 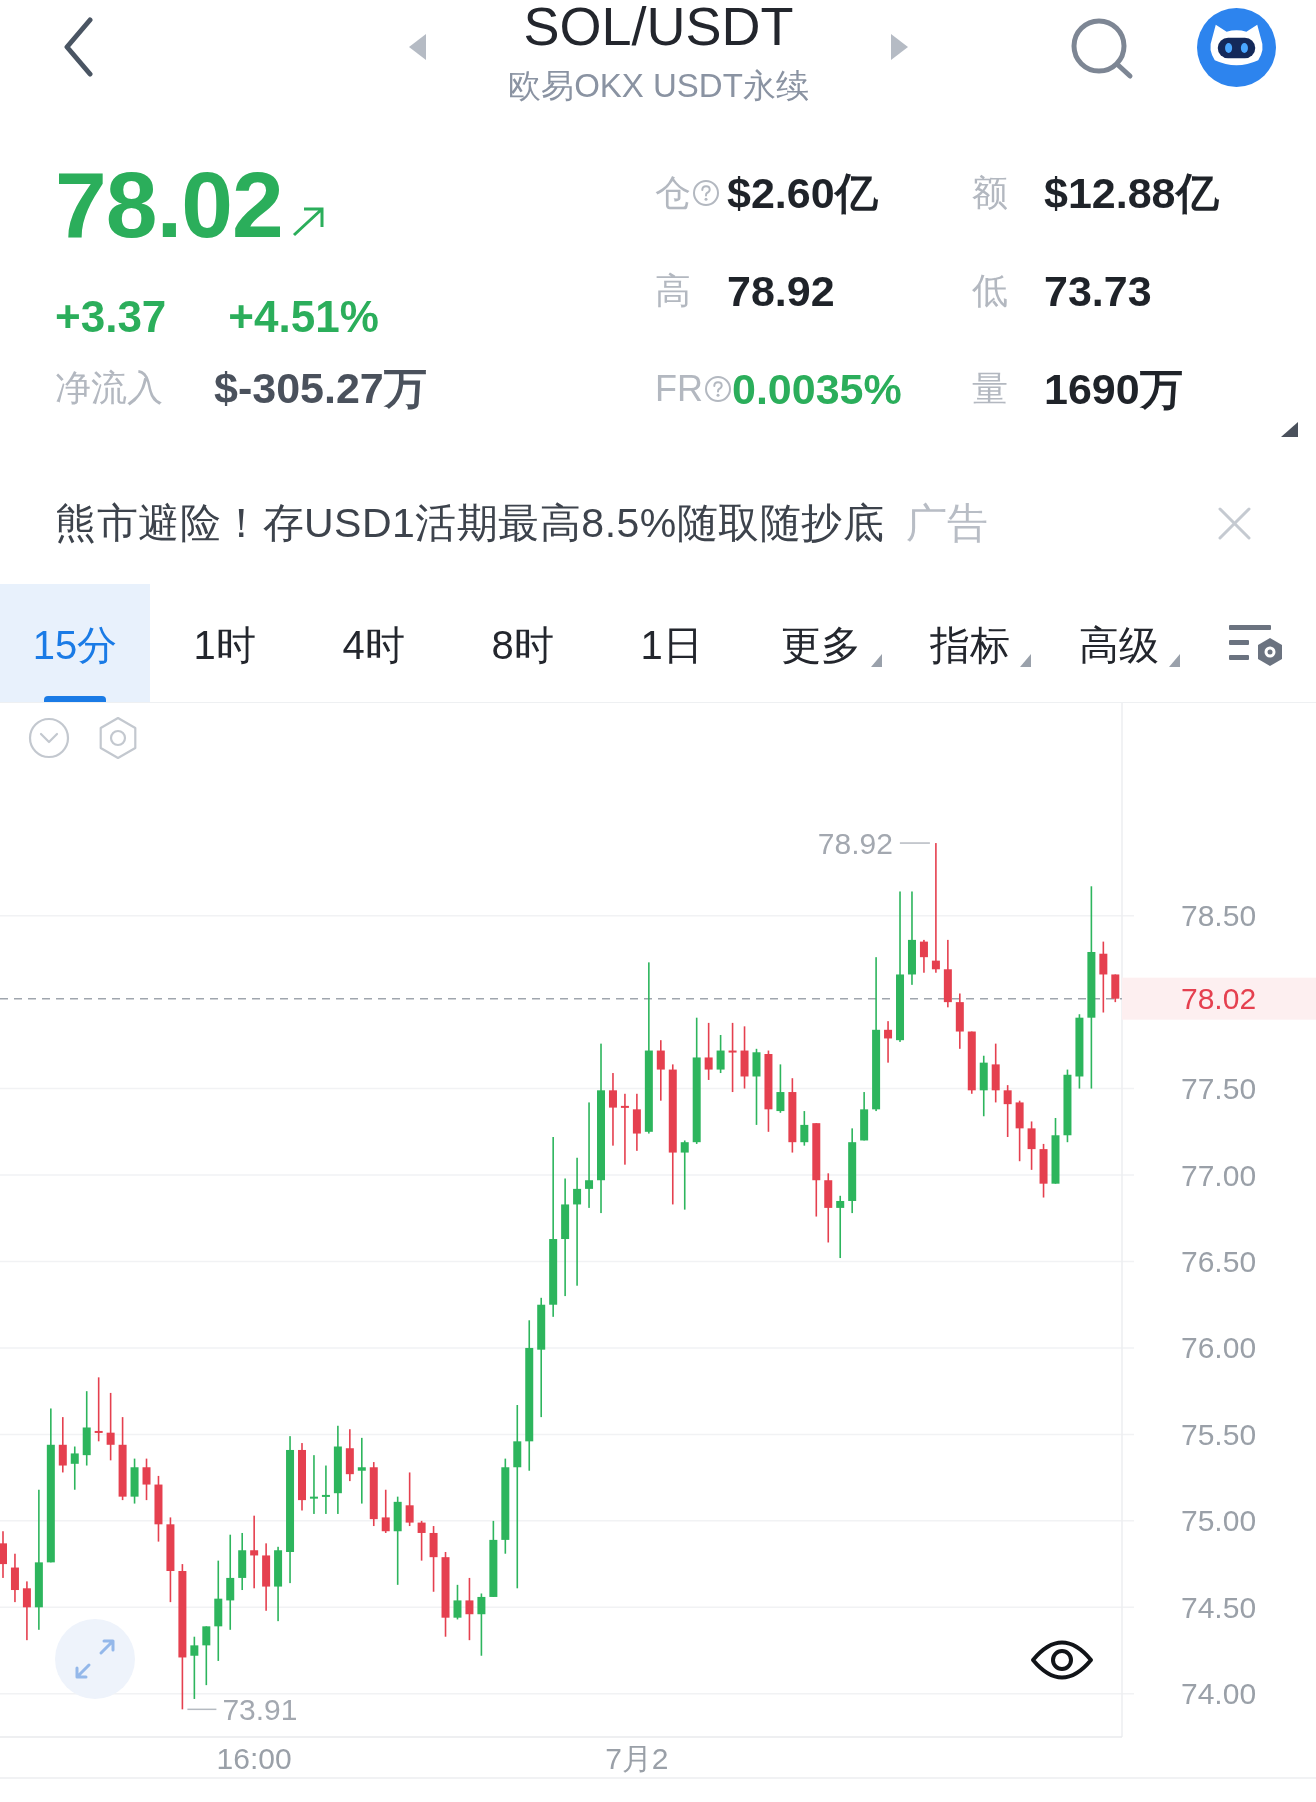 I want to click on current-price-tag: 78.02, so click(x=1219, y=998).